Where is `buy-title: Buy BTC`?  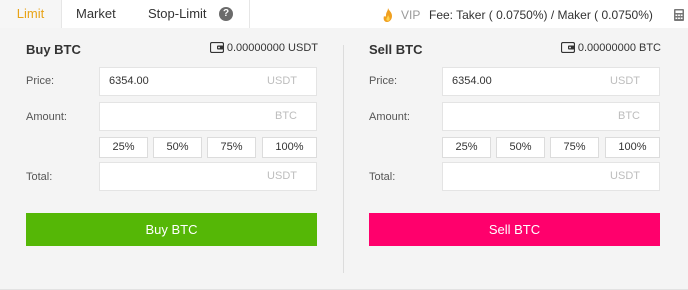
buy-title: Buy BTC is located at coordinates (53, 49).